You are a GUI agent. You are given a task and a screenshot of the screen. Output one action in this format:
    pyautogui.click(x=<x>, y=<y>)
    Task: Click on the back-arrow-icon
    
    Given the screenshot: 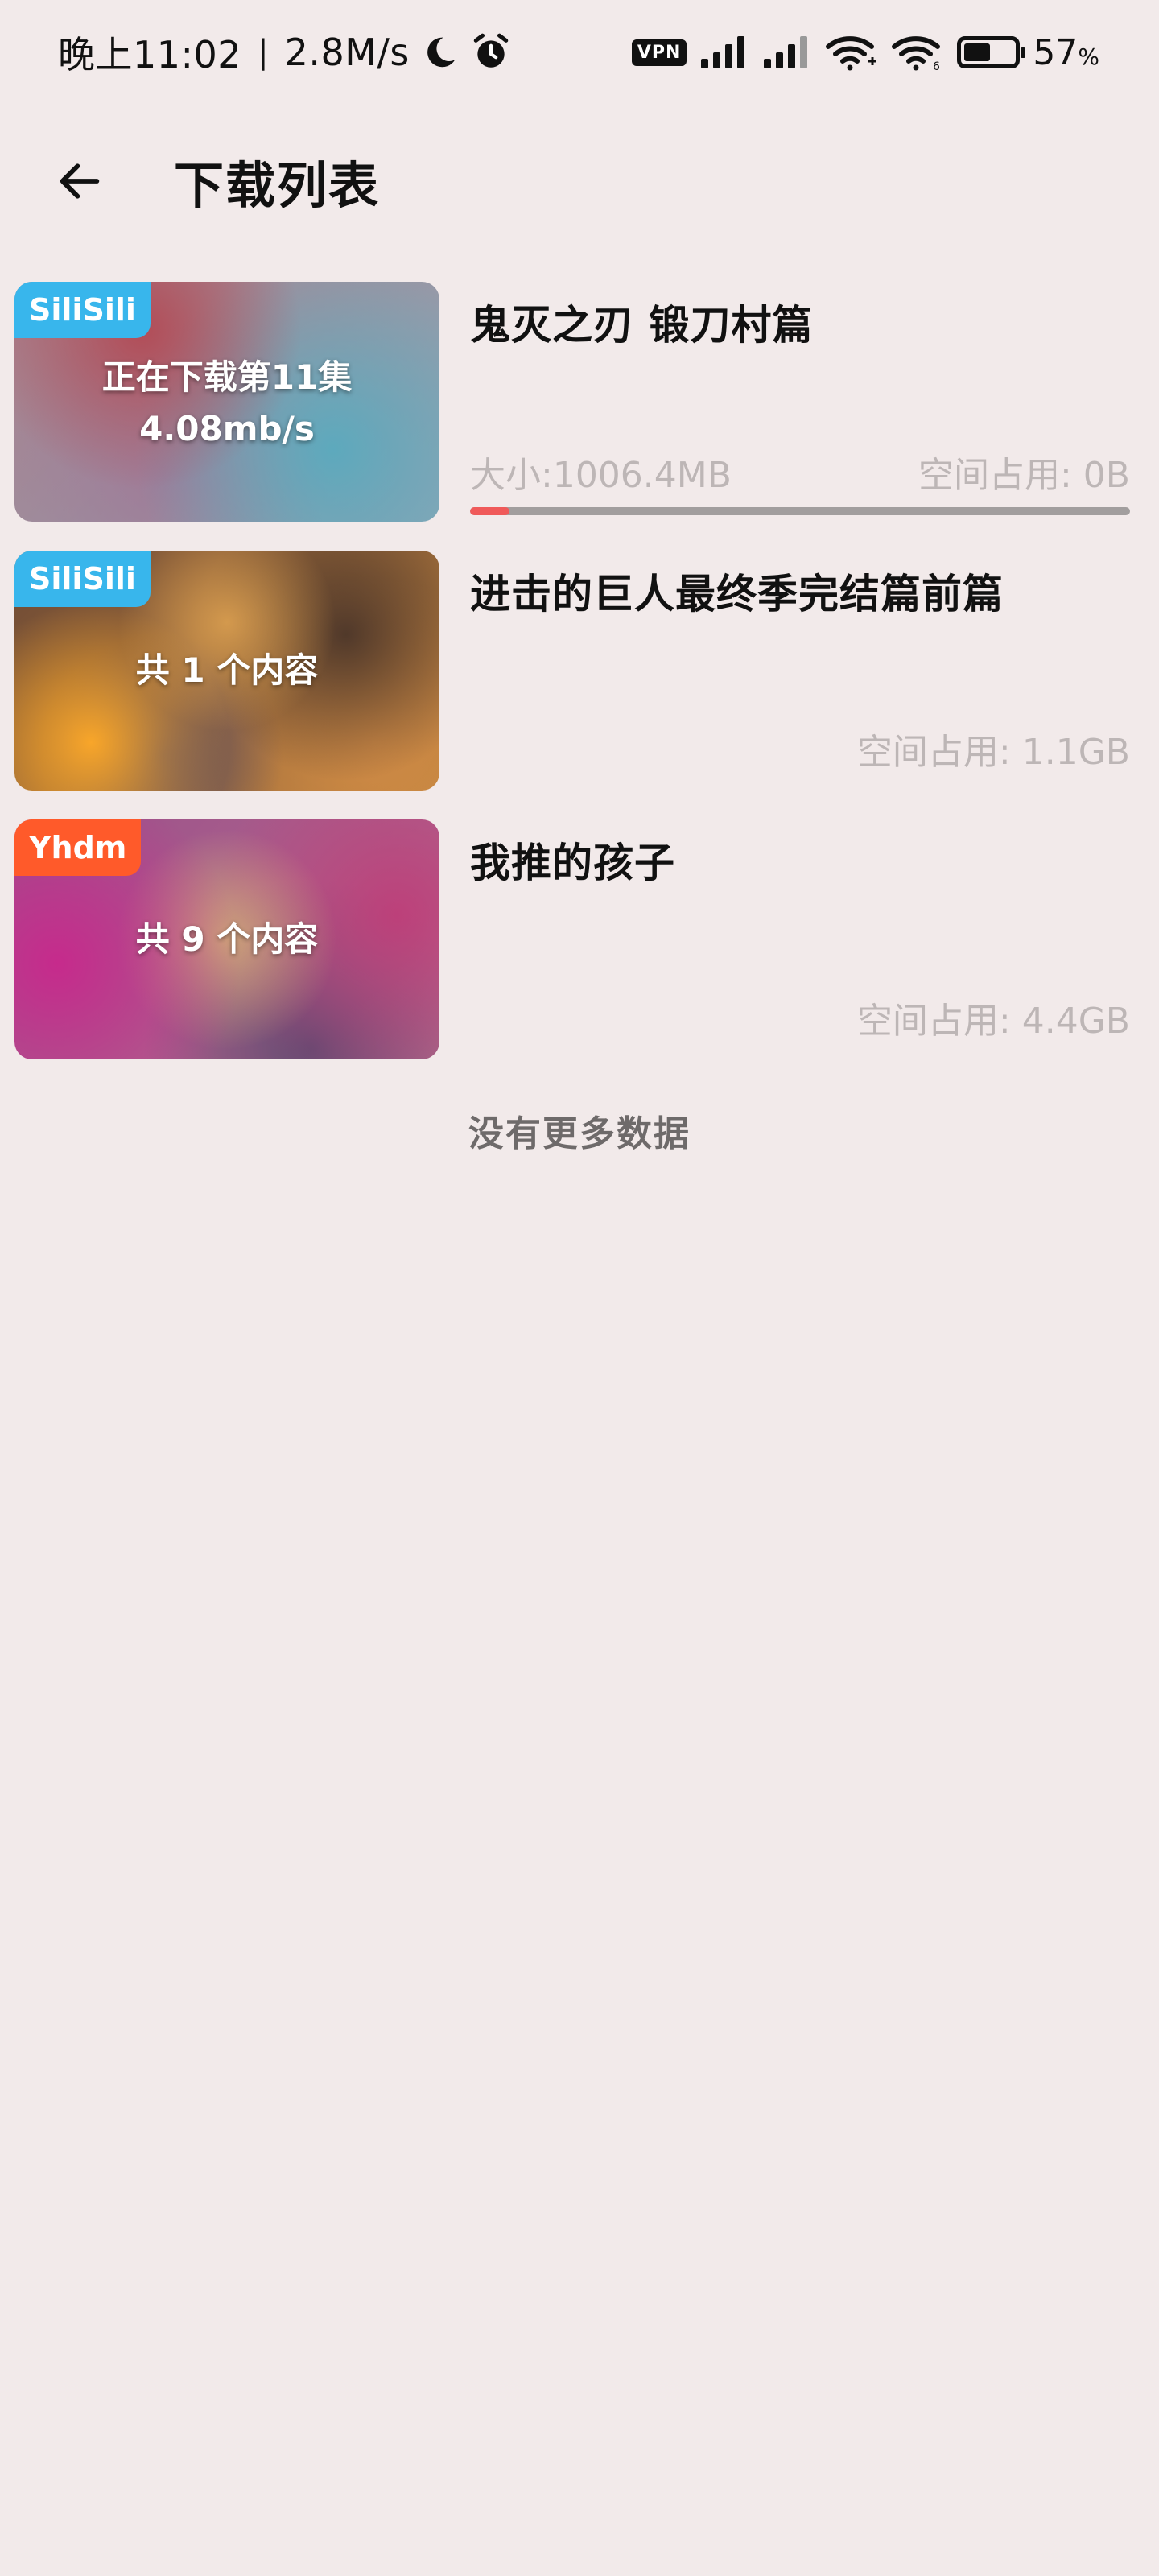 What is the action you would take?
    pyautogui.click(x=80, y=181)
    